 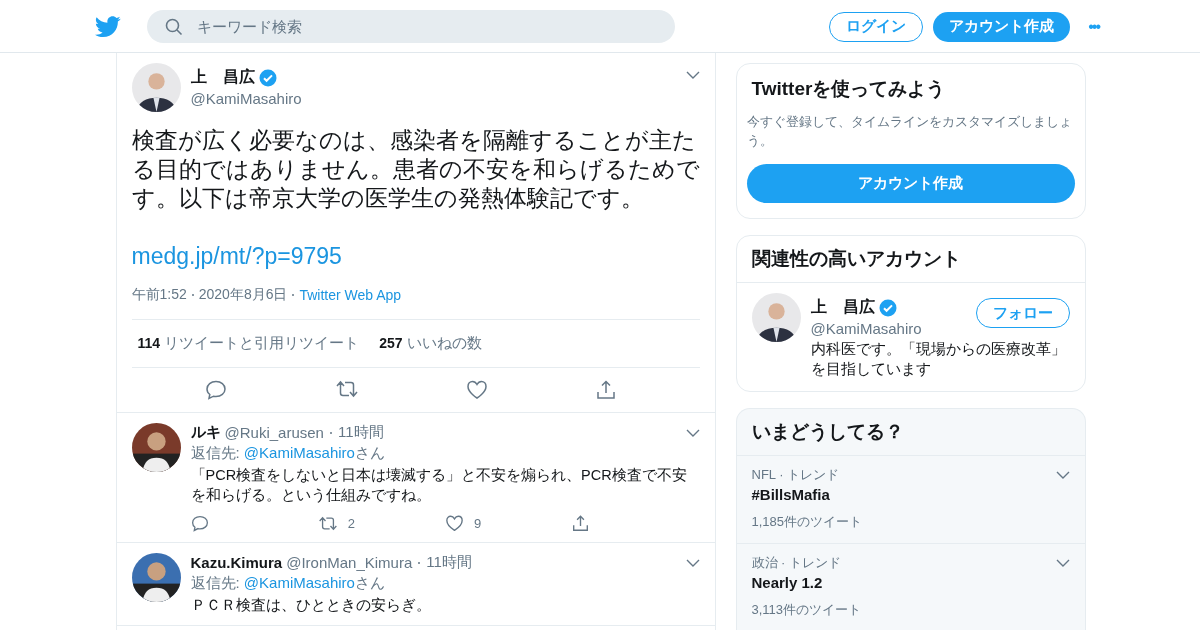 What do you see at coordinates (415, 256) in the screenshot?
I see `tweet-link: medg.jp/mt/?p=9795` at bounding box center [415, 256].